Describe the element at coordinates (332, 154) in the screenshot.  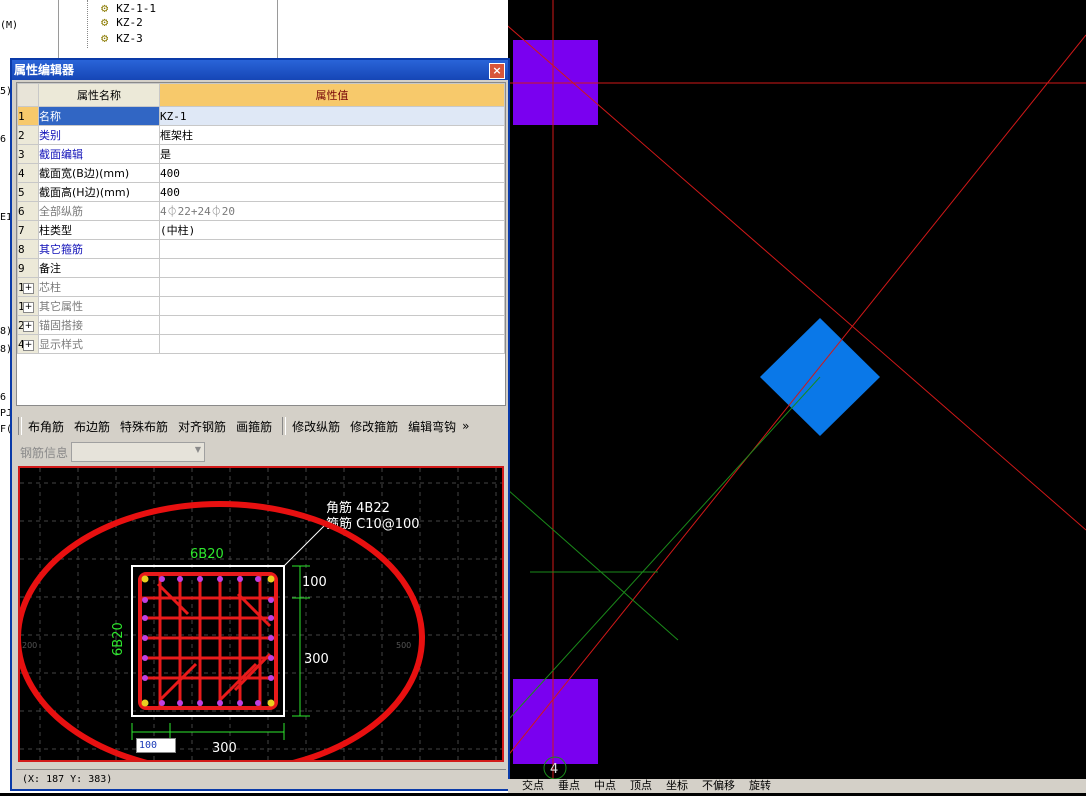
I see `property-value: 是` at that location.